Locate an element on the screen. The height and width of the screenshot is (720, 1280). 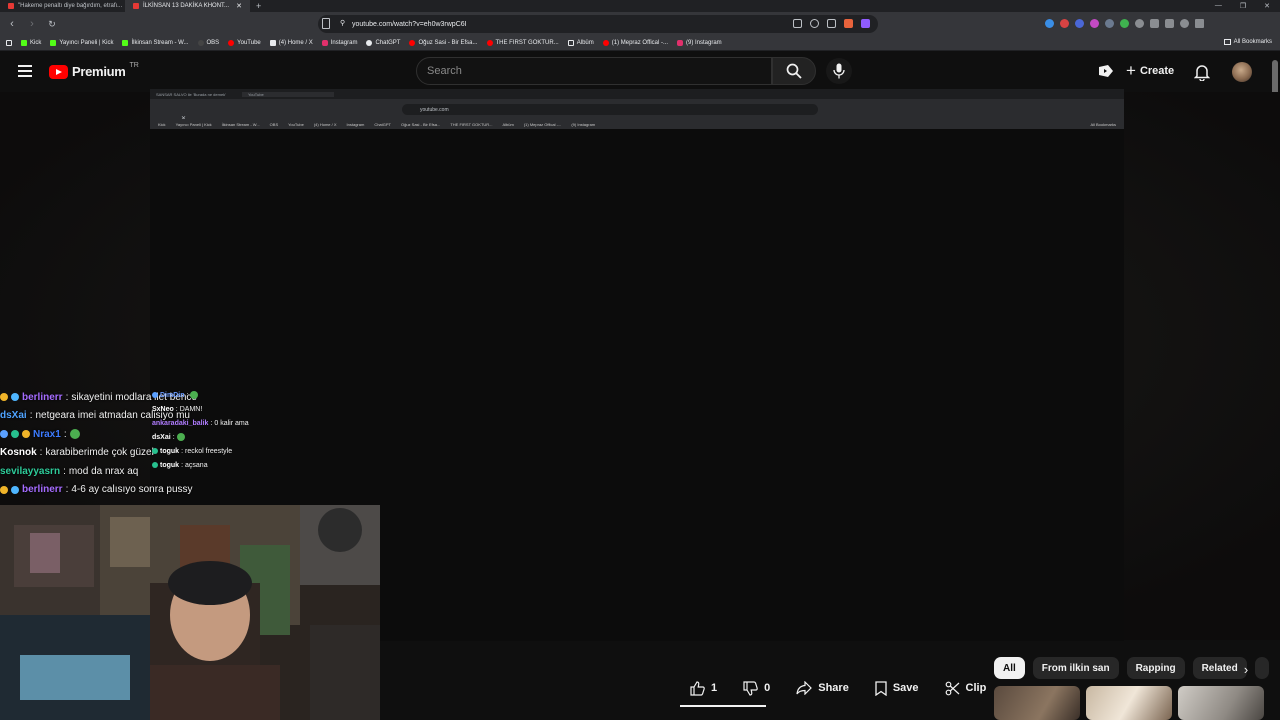
like-count: 1 is located at coordinates (714, 688).